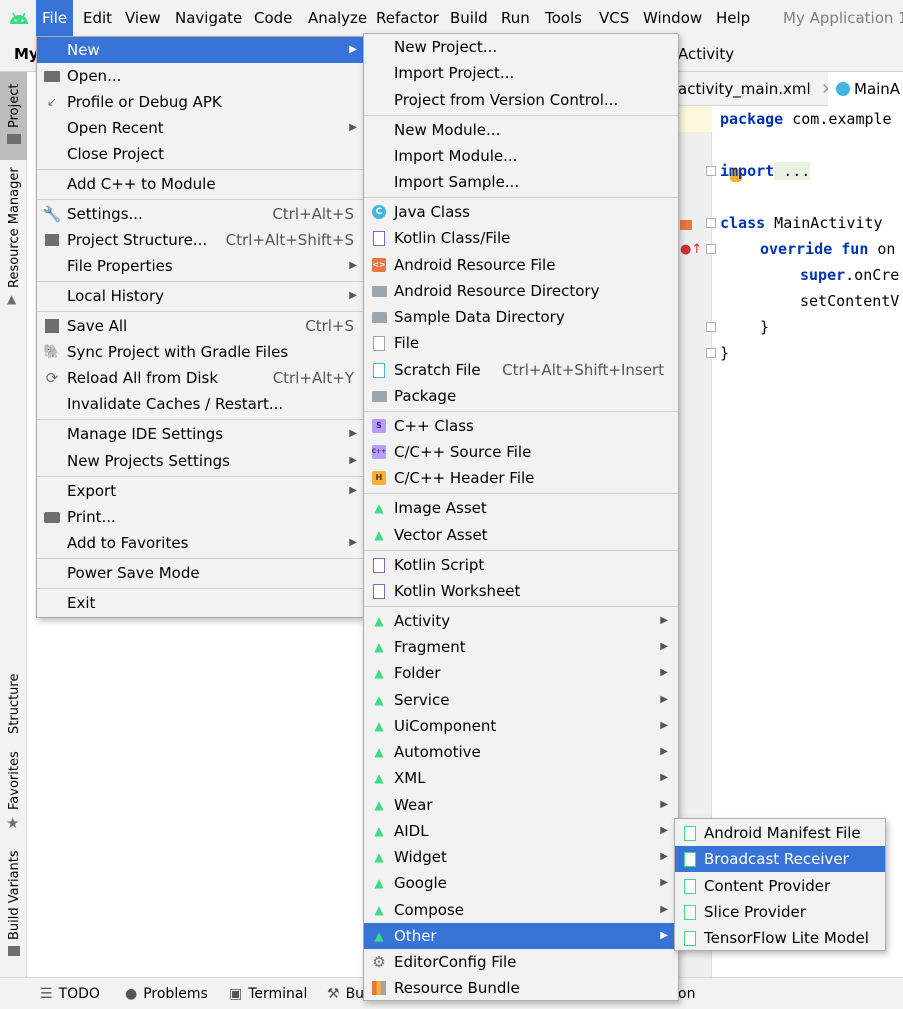 The image size is (903, 1009). Describe the element at coordinates (780, 938) in the screenshot. I see `tensorflow-lite-model-item: TensorFlow Lite Model` at that location.